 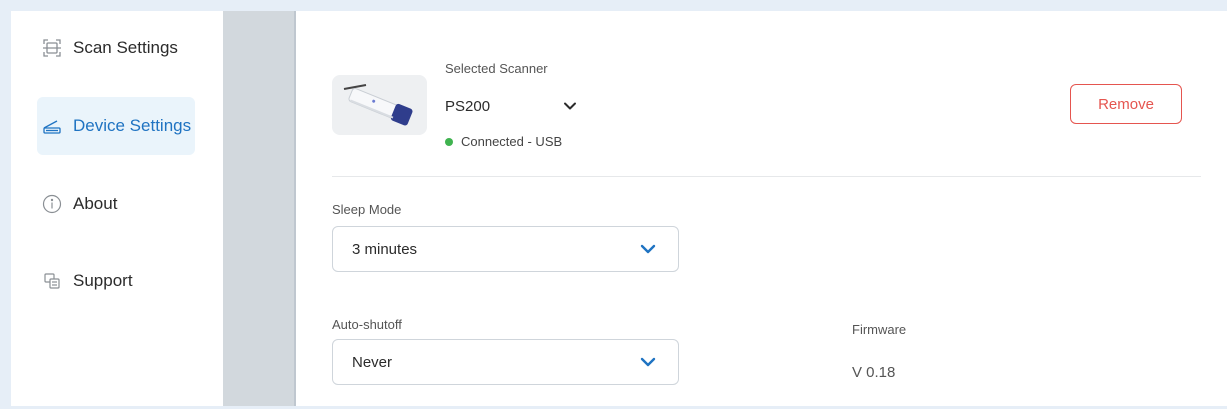 I want to click on sleep-mode-select: 3 minutes, so click(x=505, y=249).